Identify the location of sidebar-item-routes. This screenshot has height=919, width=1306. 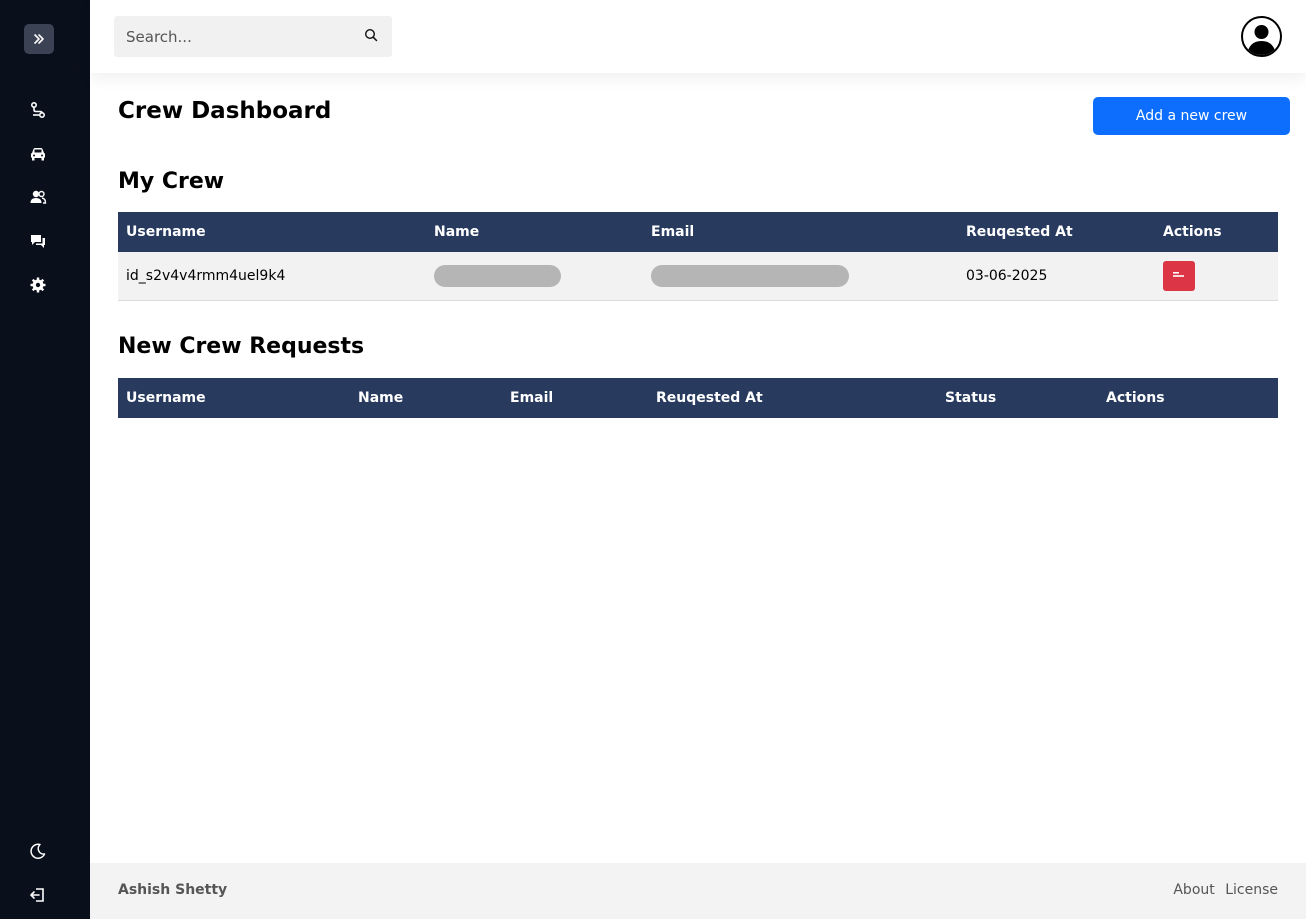
(38, 110).